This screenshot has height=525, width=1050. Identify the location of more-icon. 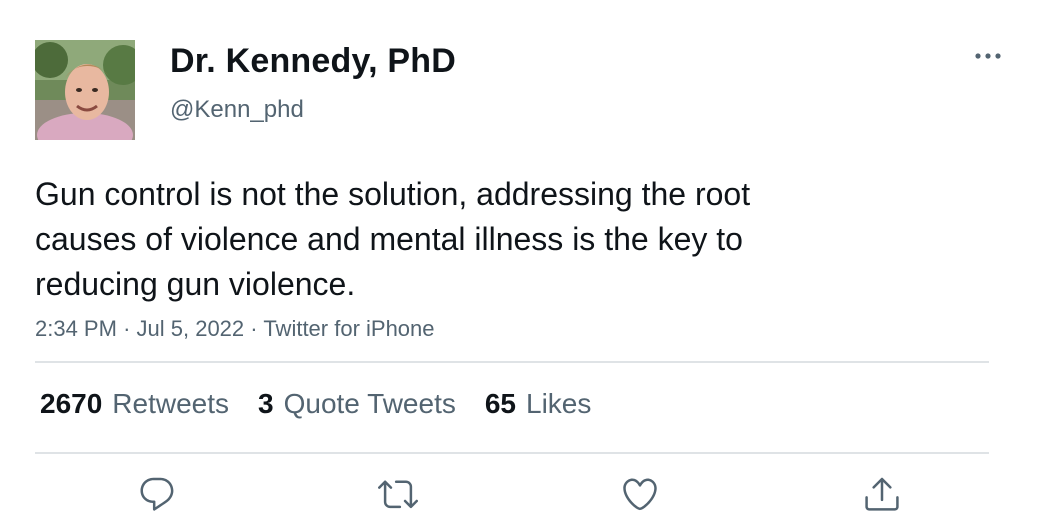
(988, 56).